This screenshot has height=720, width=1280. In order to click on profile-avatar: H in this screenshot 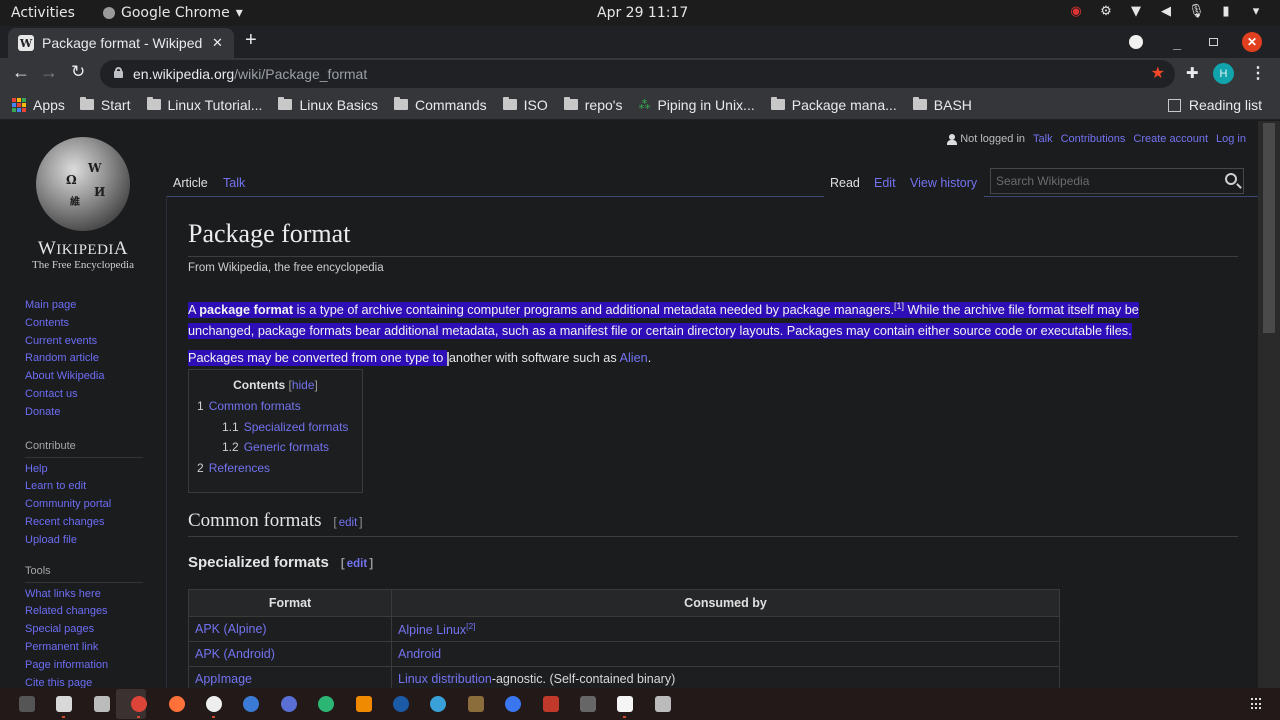, I will do `click(1223, 73)`.